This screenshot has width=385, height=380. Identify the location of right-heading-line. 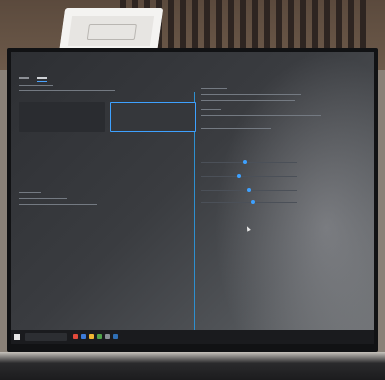
(214, 88).